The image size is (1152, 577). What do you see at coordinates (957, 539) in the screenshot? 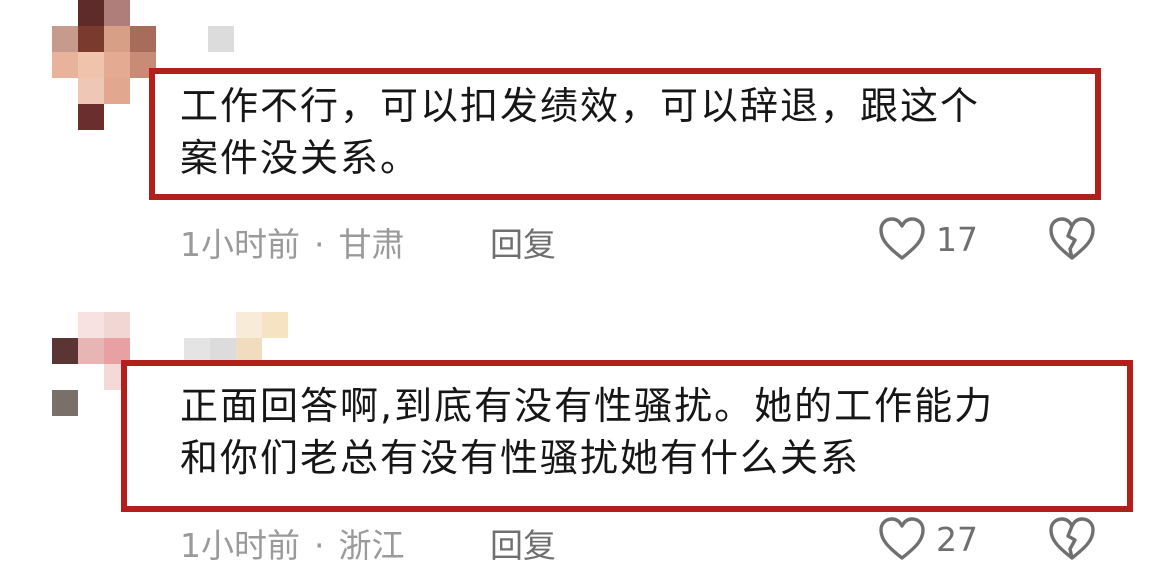
I see `like-count: 27` at bounding box center [957, 539].